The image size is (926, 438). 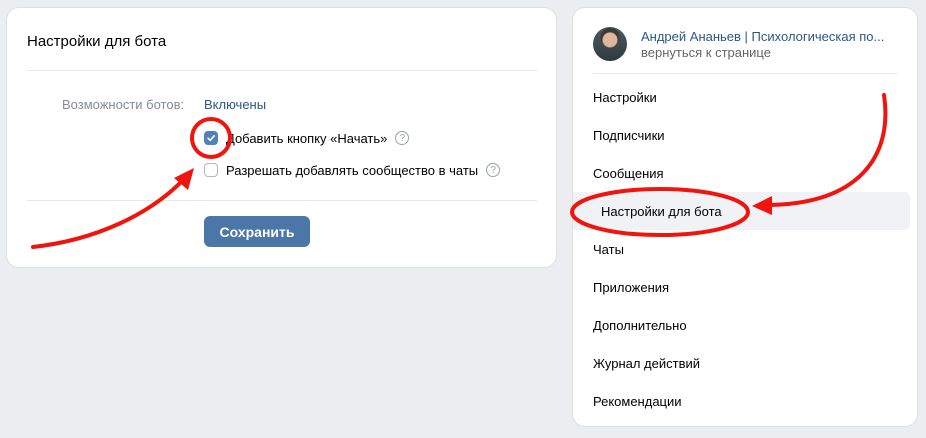 What do you see at coordinates (745, 97) in the screenshot?
I see `sidebar-item-settings: Настройки` at bounding box center [745, 97].